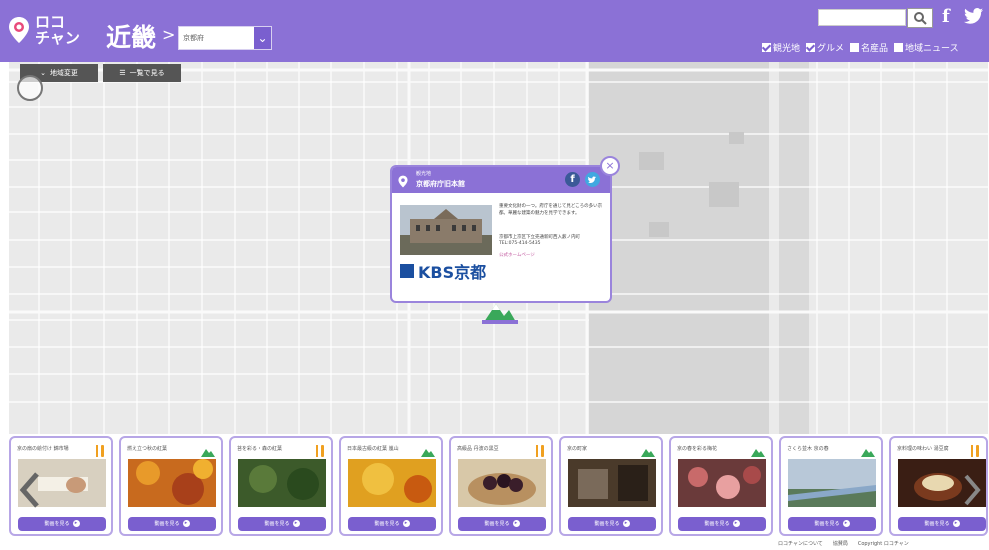 The height and width of the screenshot is (550, 989). I want to click on filter-sightseeing: 観光地, so click(781, 47).